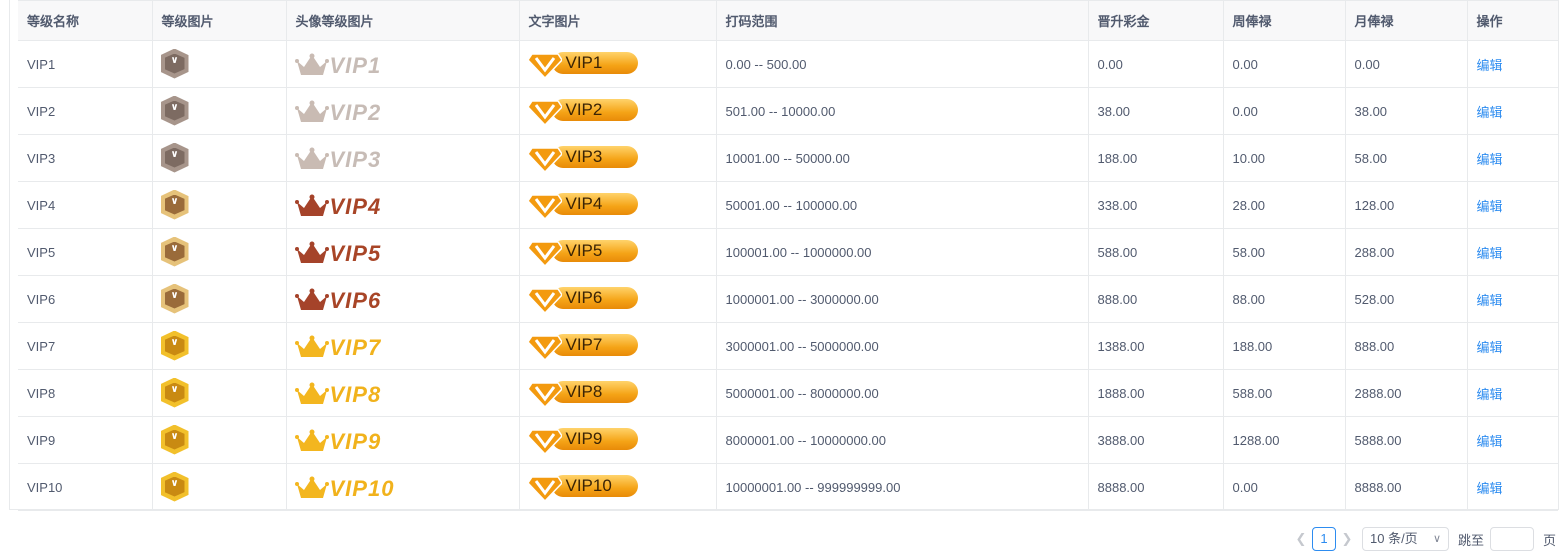  Describe the element at coordinates (902, 346) in the screenshot. I see `bet-range-cell: 3000001.00 -- 5000000.00` at that location.